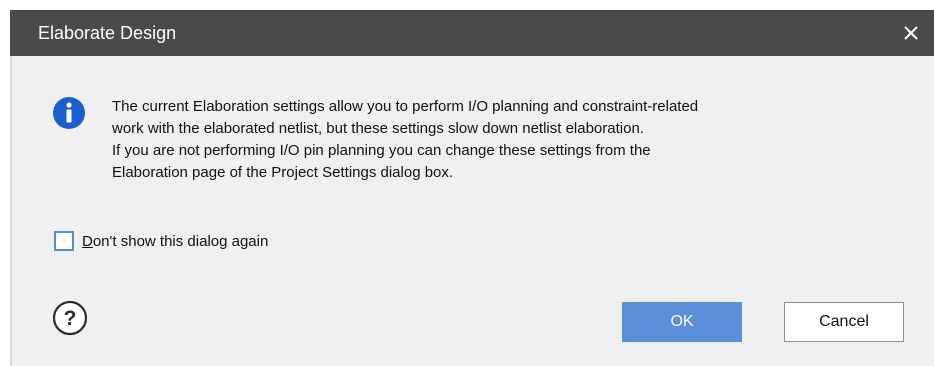  I want to click on dont-show-again-checkbox, so click(64, 241).